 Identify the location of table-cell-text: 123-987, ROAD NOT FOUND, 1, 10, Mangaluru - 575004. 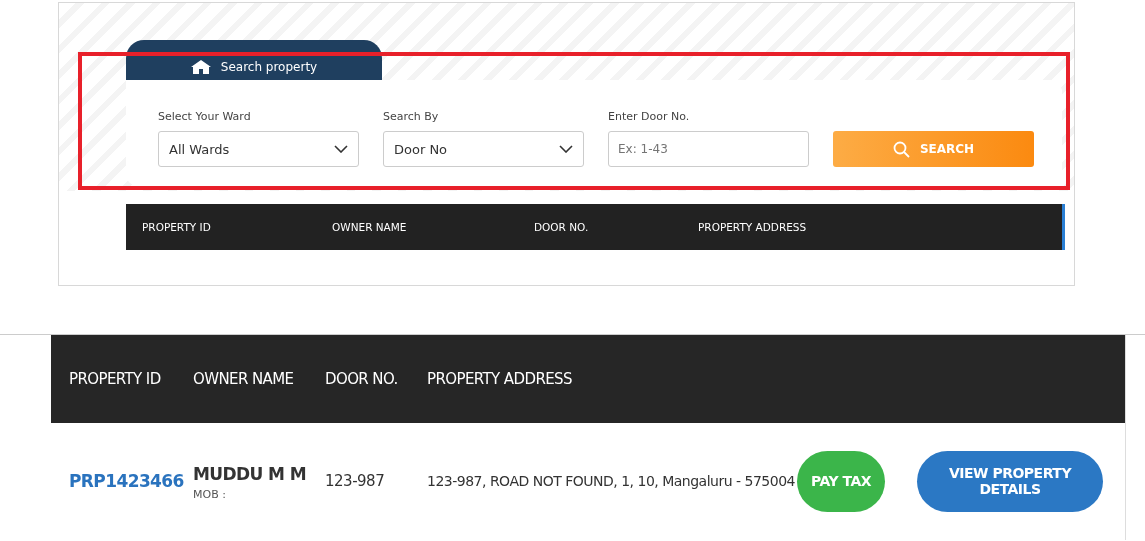
(611, 481).